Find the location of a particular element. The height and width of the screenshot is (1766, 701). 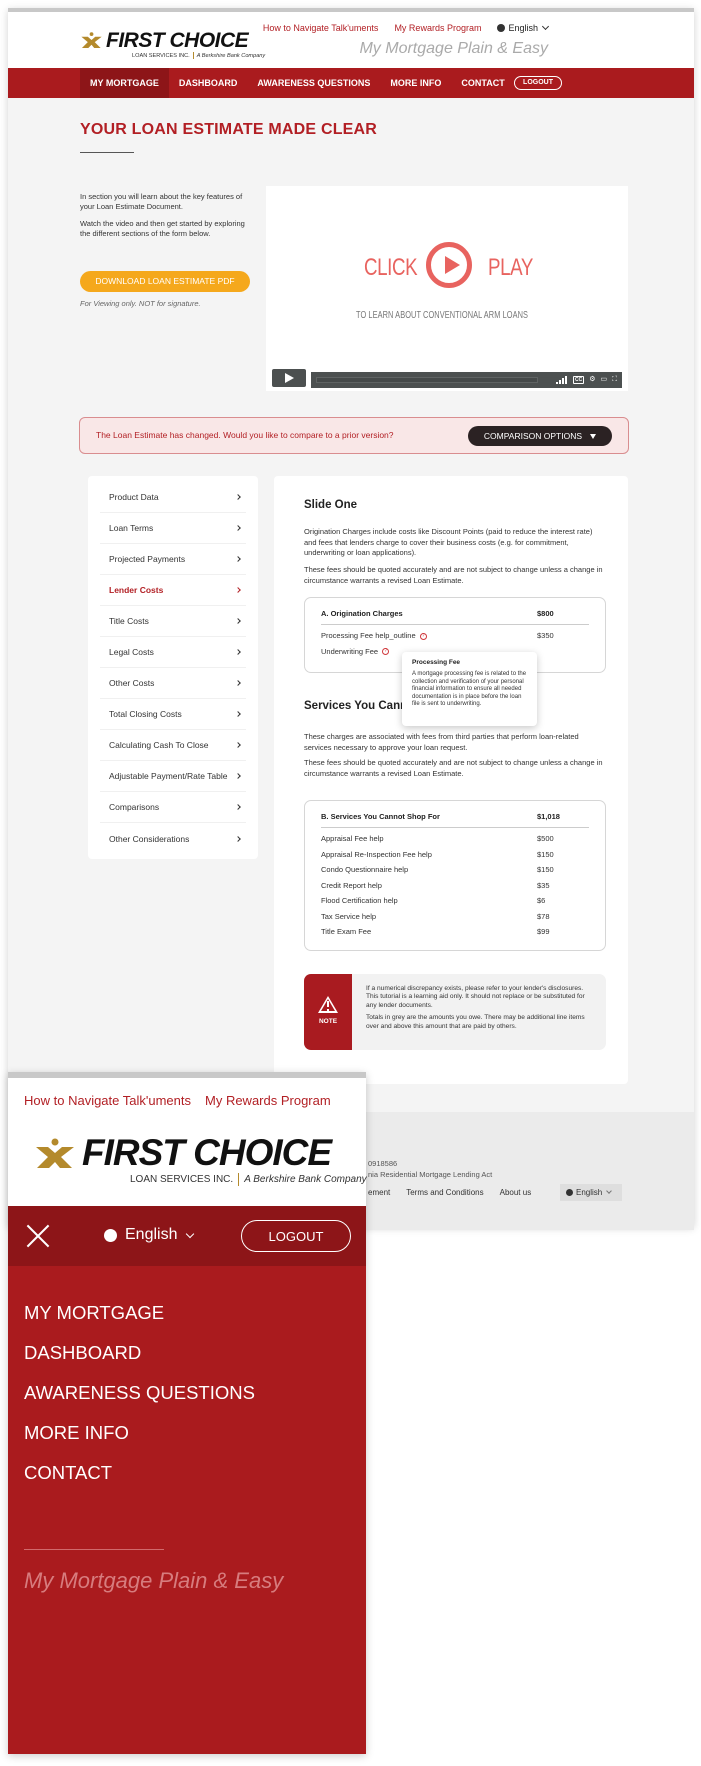

mobile-nav-dashboard: DASHBOARD is located at coordinates (82, 1353).